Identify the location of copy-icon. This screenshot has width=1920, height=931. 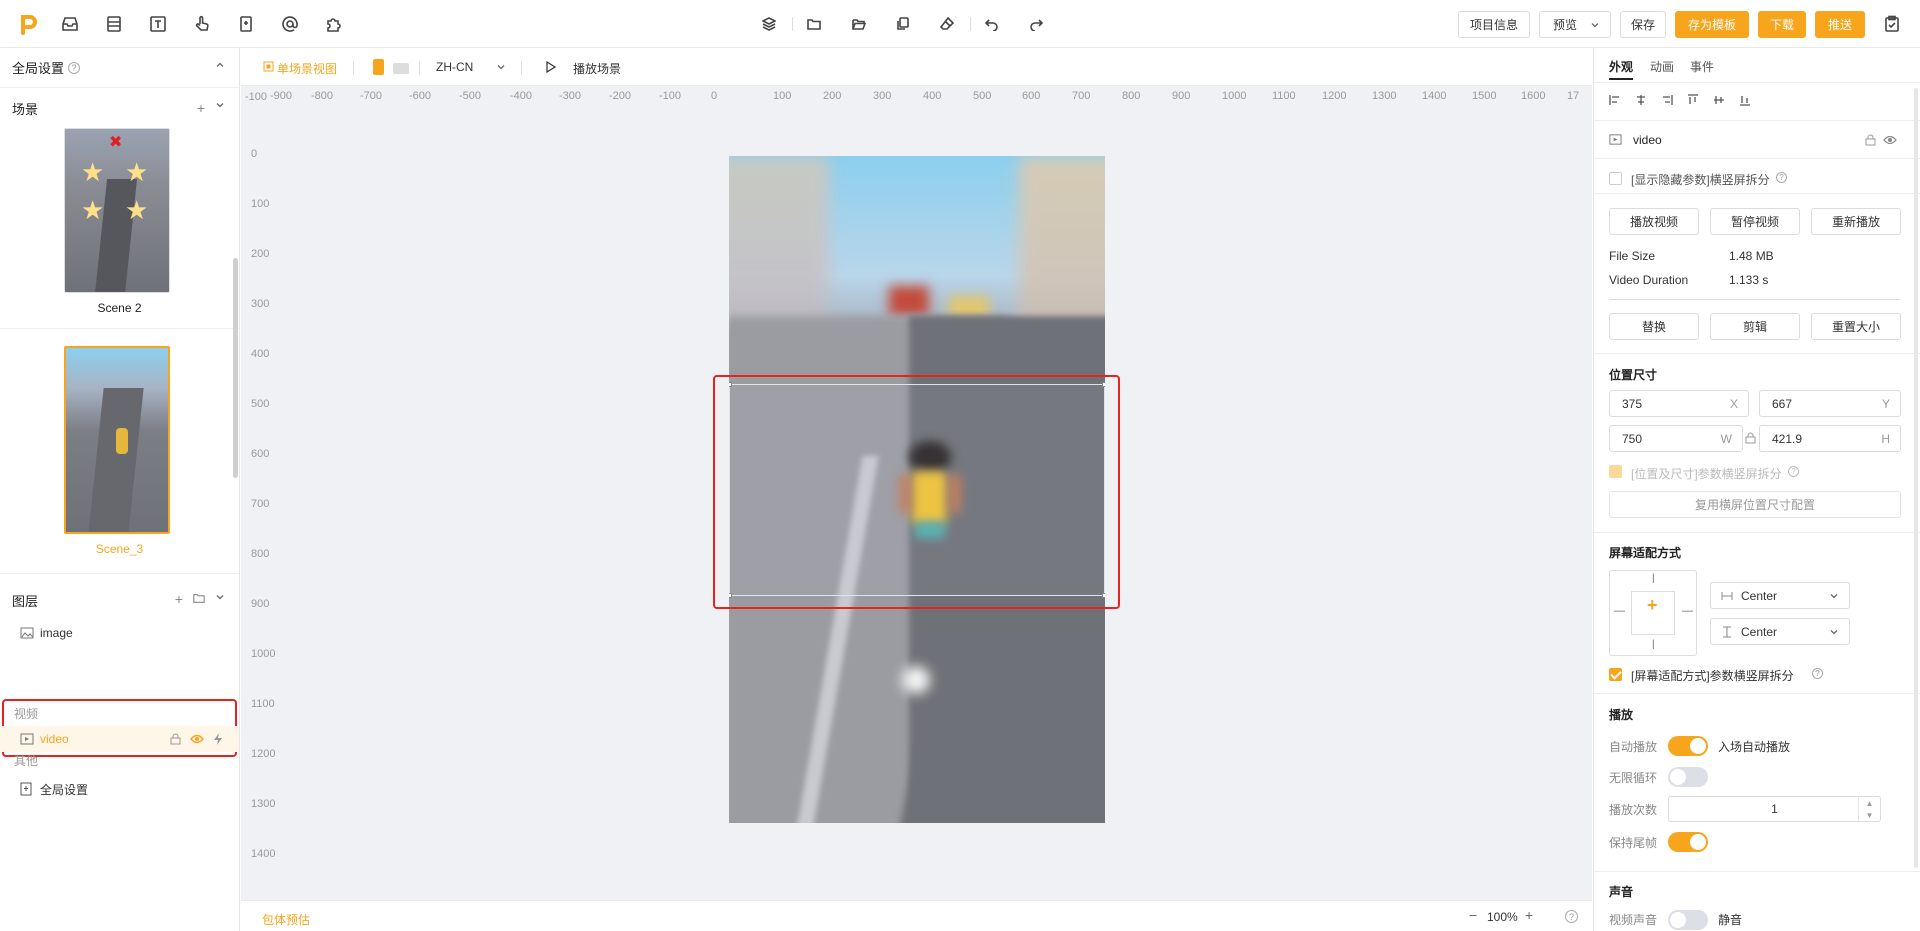
(903, 24).